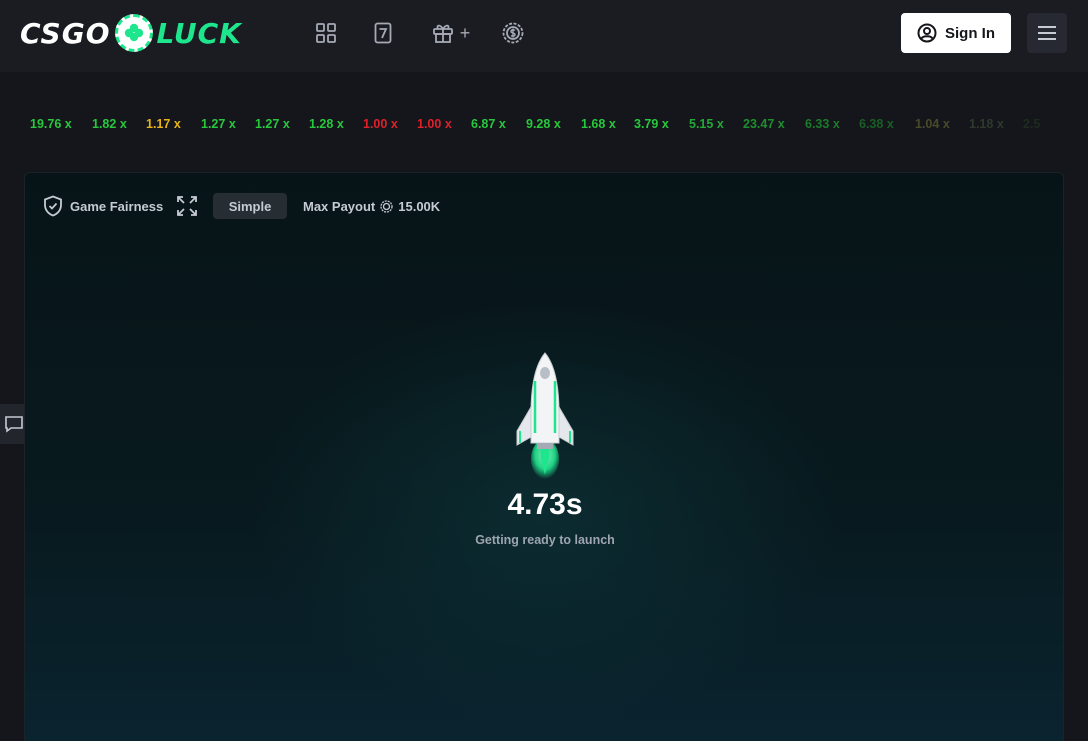  I want to click on mode-label: Simple, so click(250, 206).